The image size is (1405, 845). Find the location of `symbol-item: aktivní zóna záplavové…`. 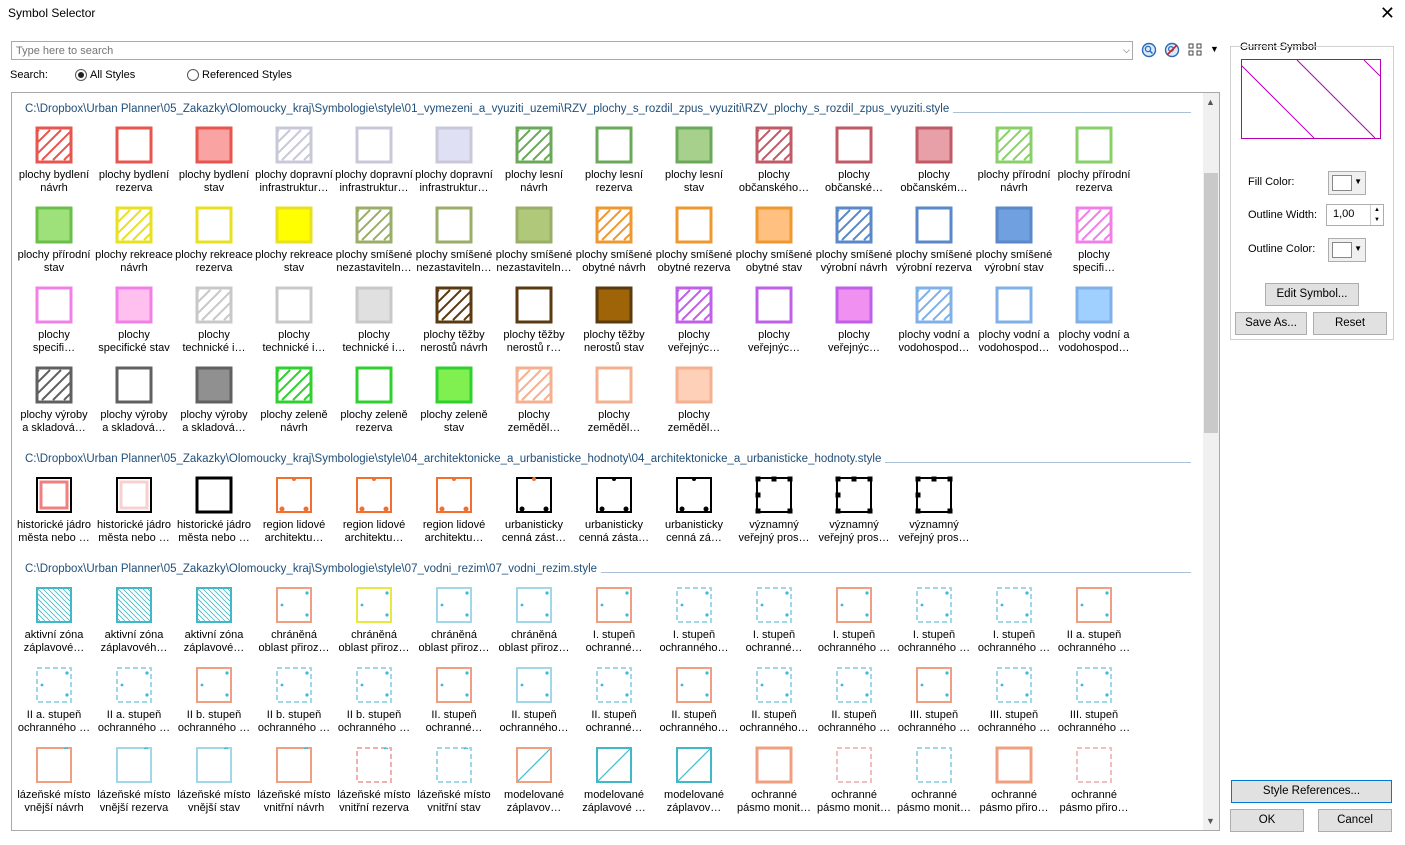

symbol-item: aktivní zóna záplavové… is located at coordinates (54, 620).